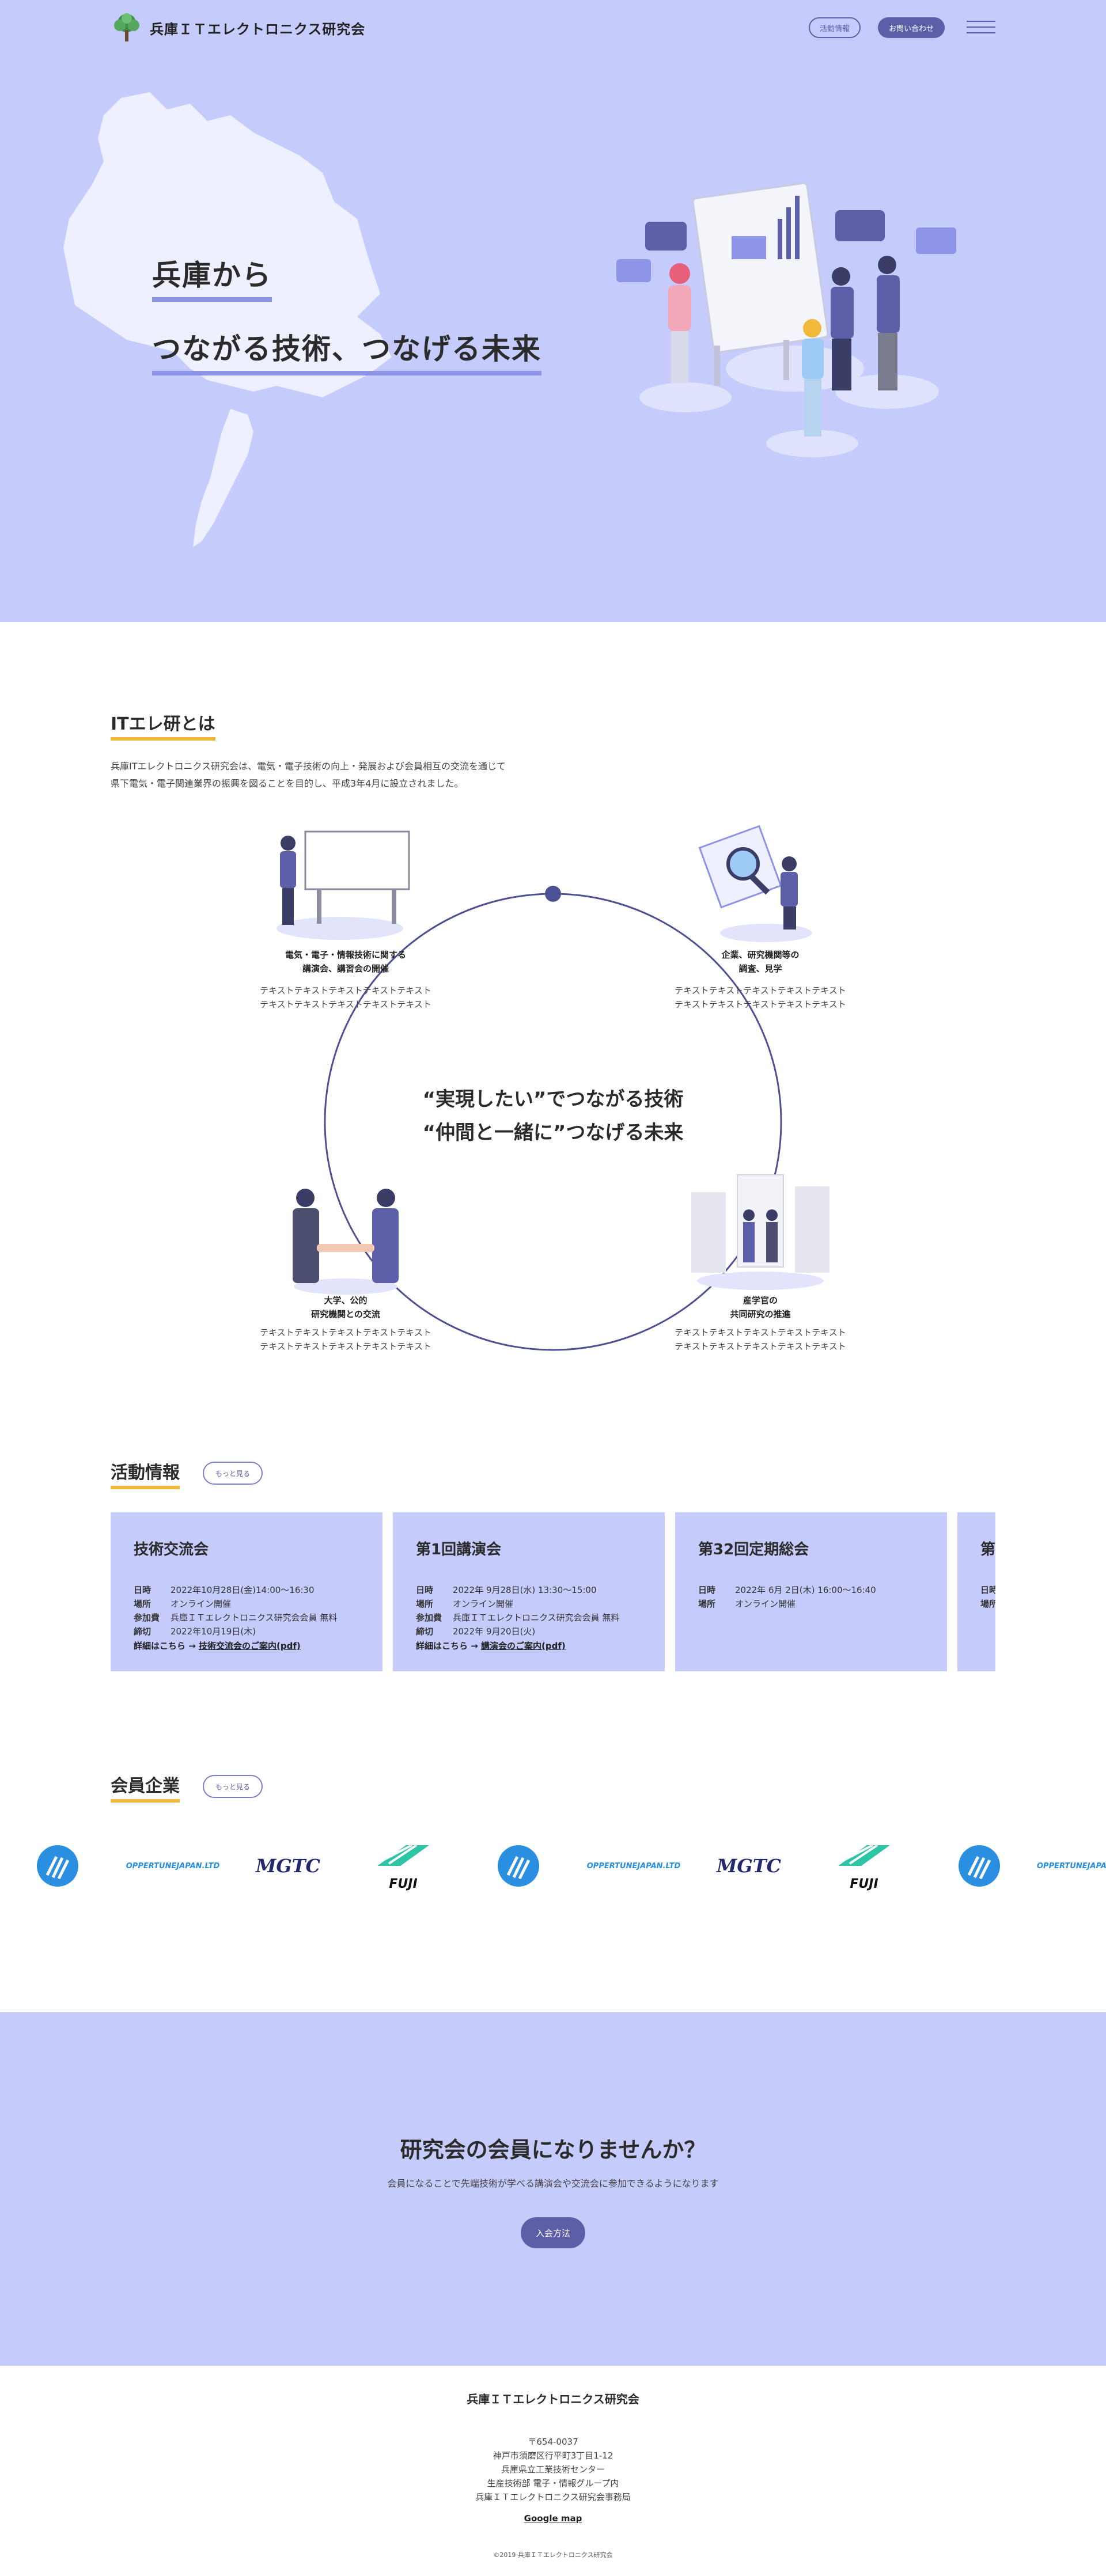 The height and width of the screenshot is (2576, 1106). I want to click on link-prefix: 詳細はこちら →, so click(166, 1646).